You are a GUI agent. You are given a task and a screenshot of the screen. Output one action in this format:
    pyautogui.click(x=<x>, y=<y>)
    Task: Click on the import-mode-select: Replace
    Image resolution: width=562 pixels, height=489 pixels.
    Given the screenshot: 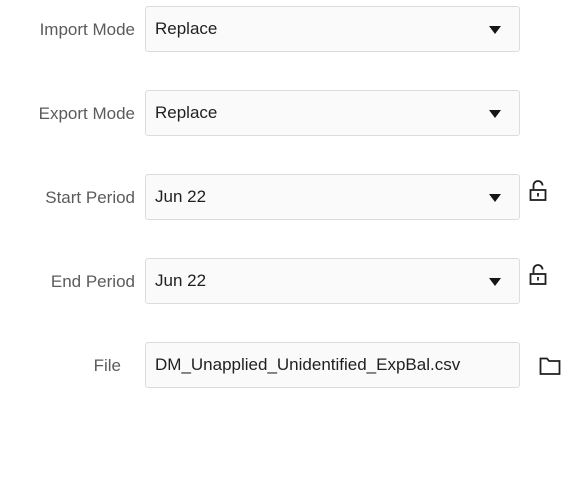 What is the action you would take?
    pyautogui.click(x=332, y=29)
    